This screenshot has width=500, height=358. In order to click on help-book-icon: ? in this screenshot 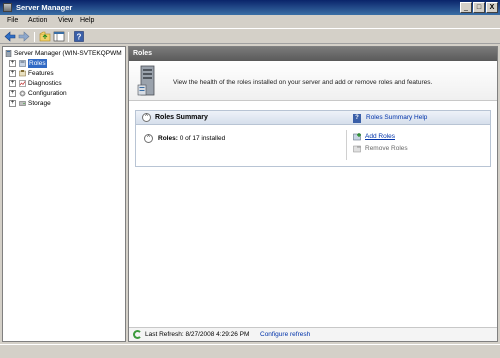, I will do `click(357, 118)`.